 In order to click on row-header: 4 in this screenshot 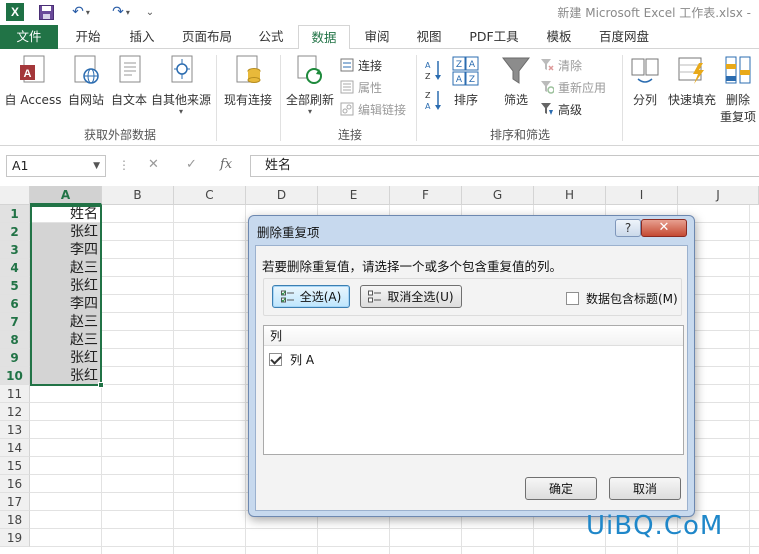, I will do `click(15, 268)`.